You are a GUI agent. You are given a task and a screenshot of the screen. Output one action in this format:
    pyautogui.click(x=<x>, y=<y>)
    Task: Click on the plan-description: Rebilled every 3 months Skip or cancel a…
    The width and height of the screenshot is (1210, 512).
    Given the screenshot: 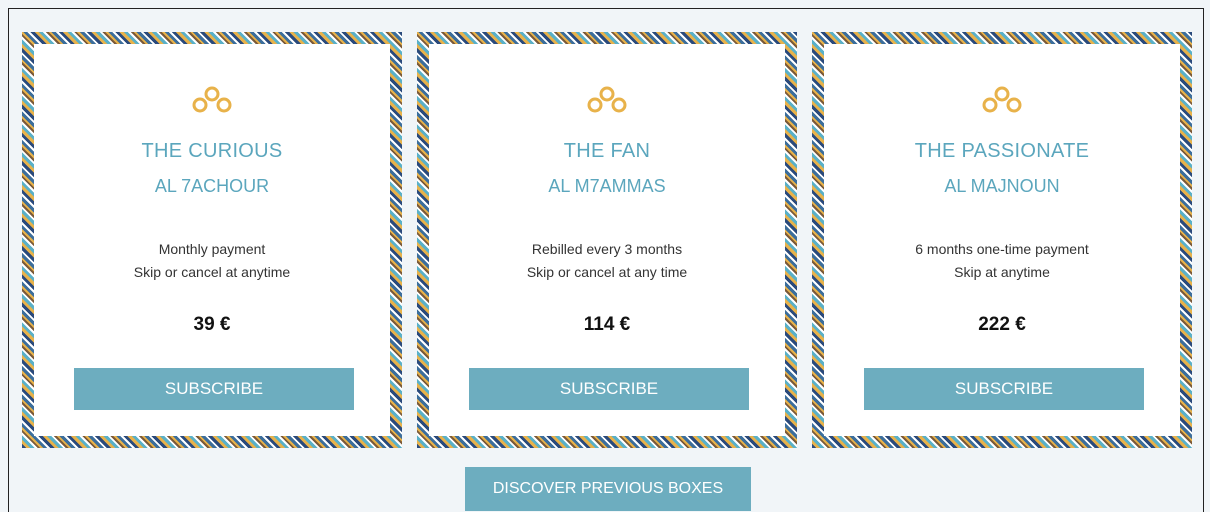 What is the action you would take?
    pyautogui.click(x=607, y=261)
    